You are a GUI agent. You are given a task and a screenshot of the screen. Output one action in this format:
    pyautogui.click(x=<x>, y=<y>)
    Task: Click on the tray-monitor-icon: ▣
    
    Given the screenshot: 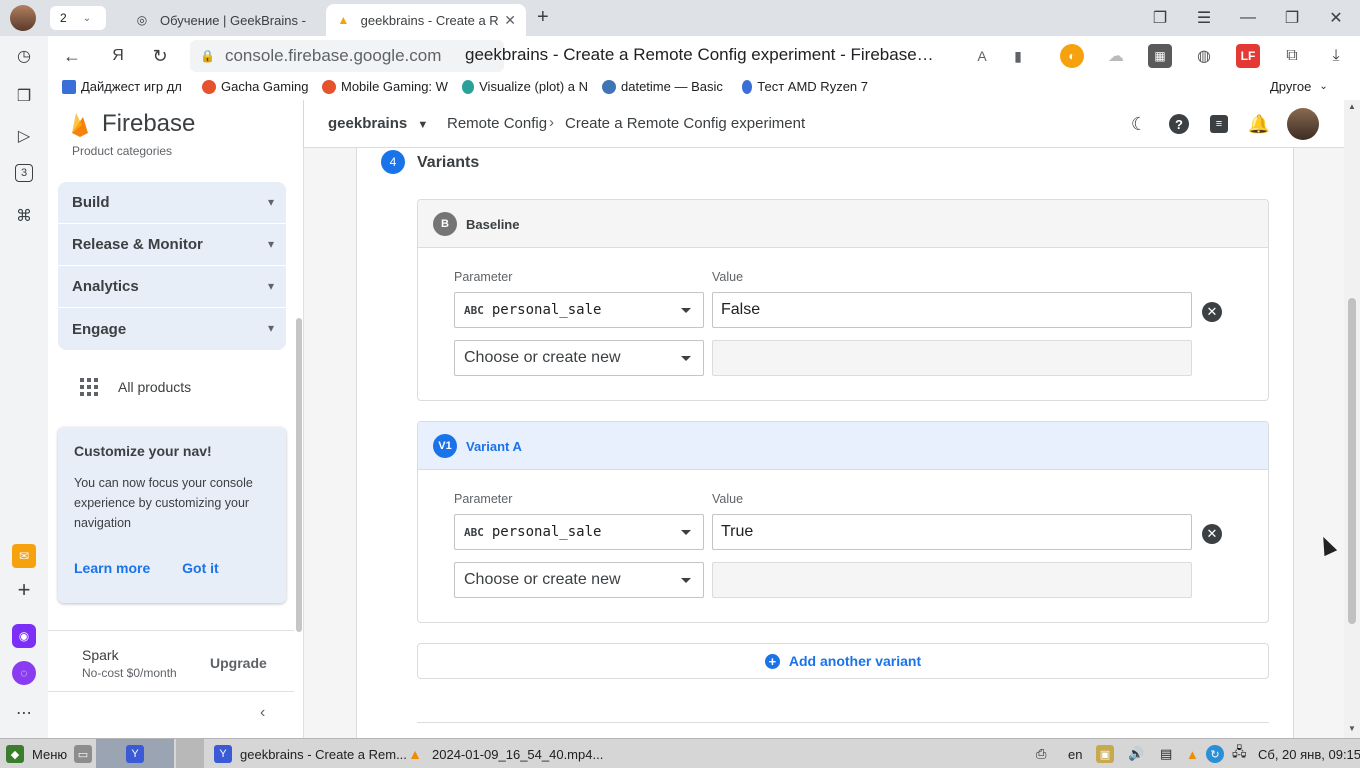 What is the action you would take?
    pyautogui.click(x=1109, y=753)
    